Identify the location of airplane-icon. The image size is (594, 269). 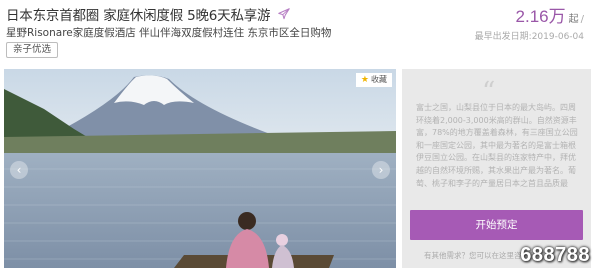
(284, 14).